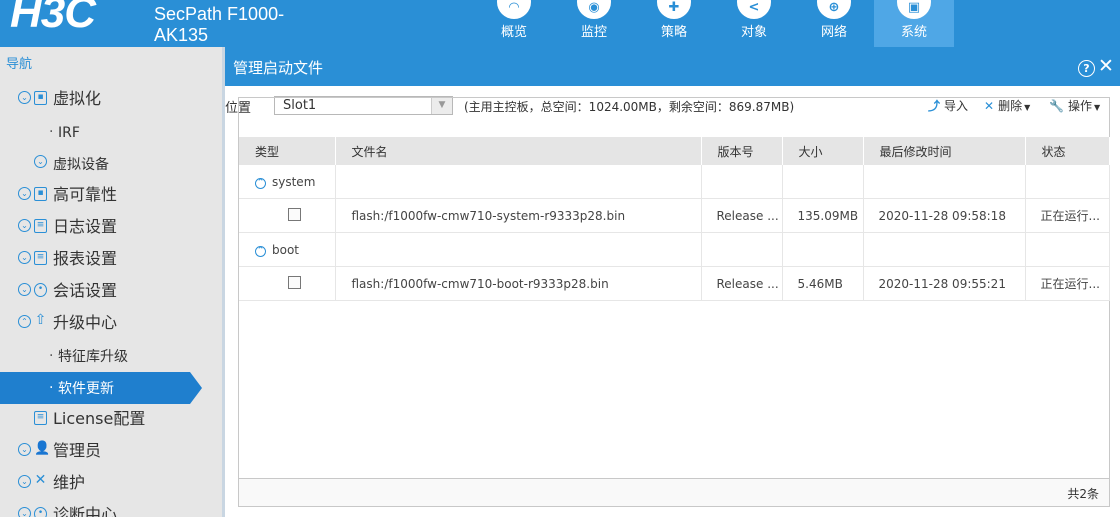 This screenshot has height=517, width=1120. What do you see at coordinates (944, 151) in the screenshot?
I see `column-header-modified: 最后修改时间` at bounding box center [944, 151].